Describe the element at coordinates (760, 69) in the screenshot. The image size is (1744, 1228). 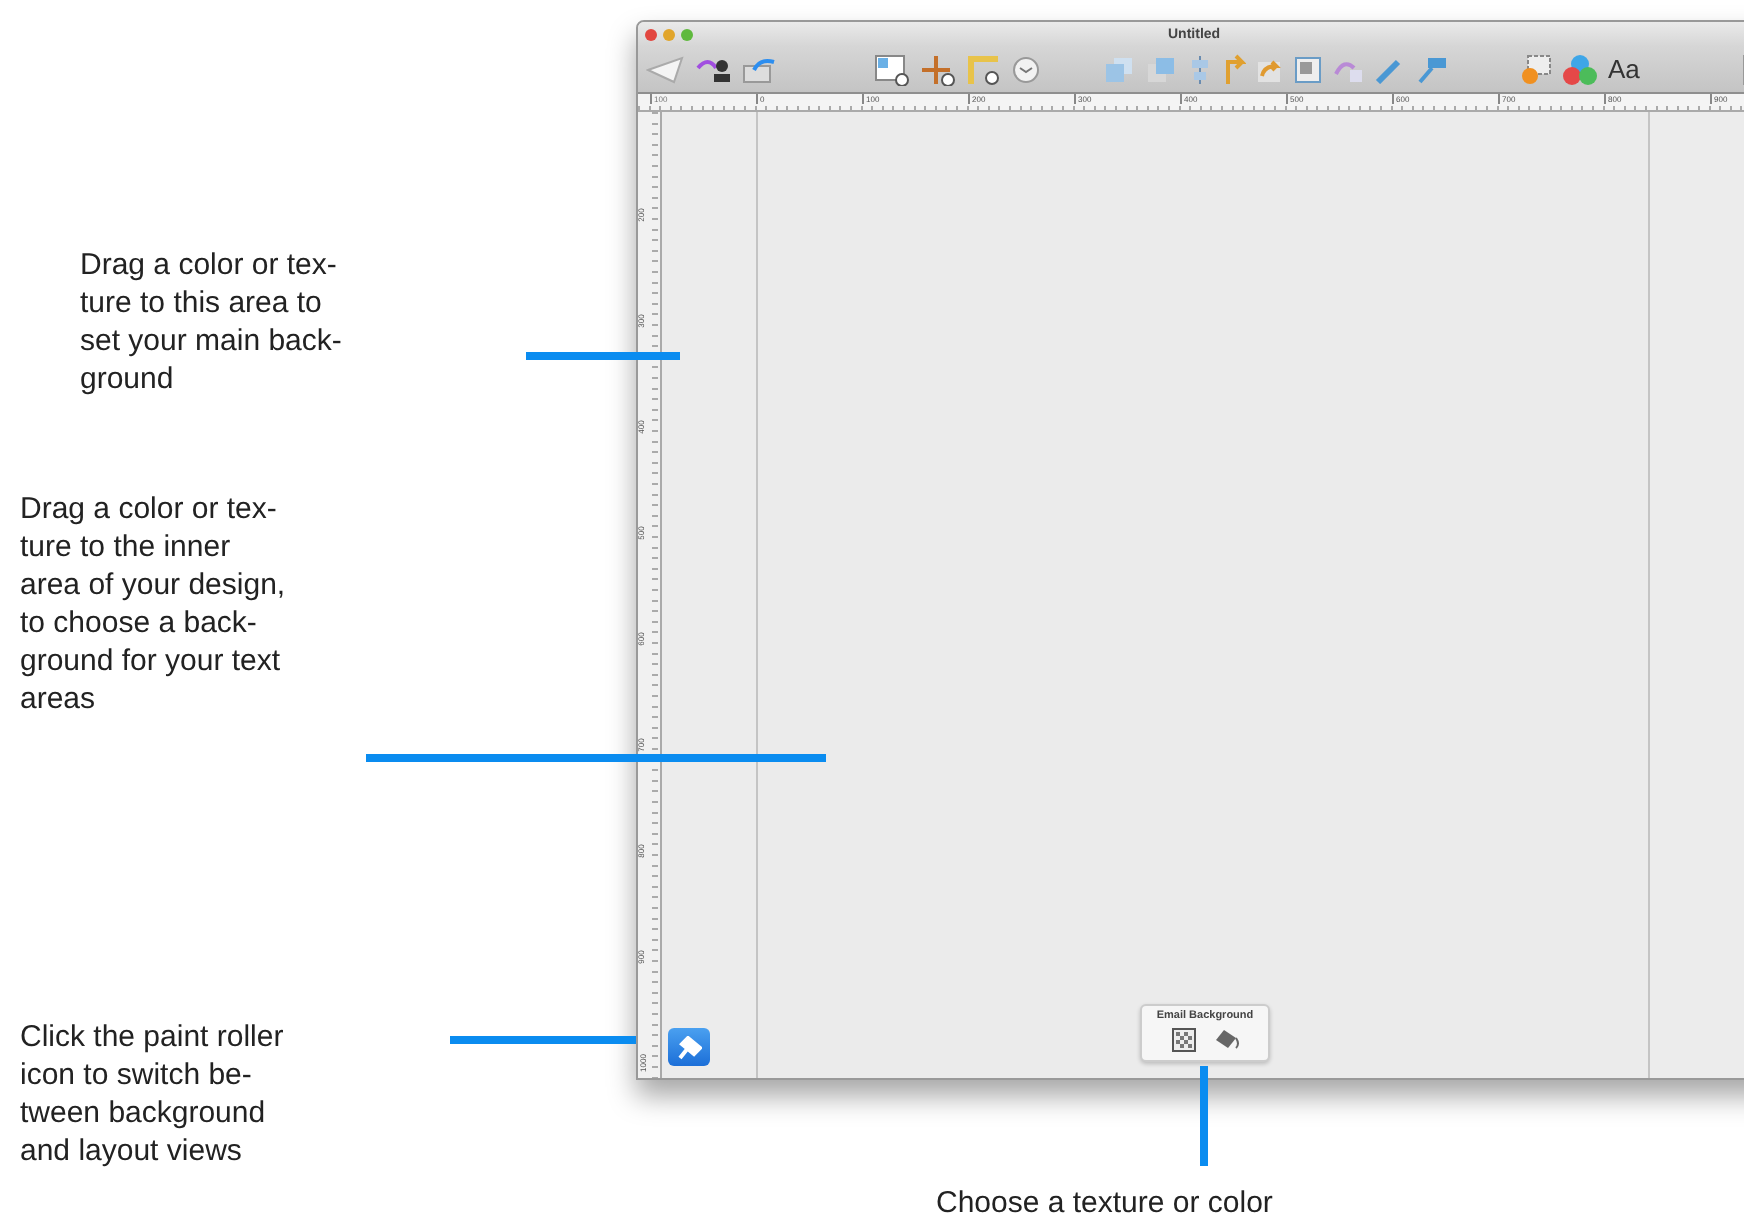
I see `share-icon` at that location.